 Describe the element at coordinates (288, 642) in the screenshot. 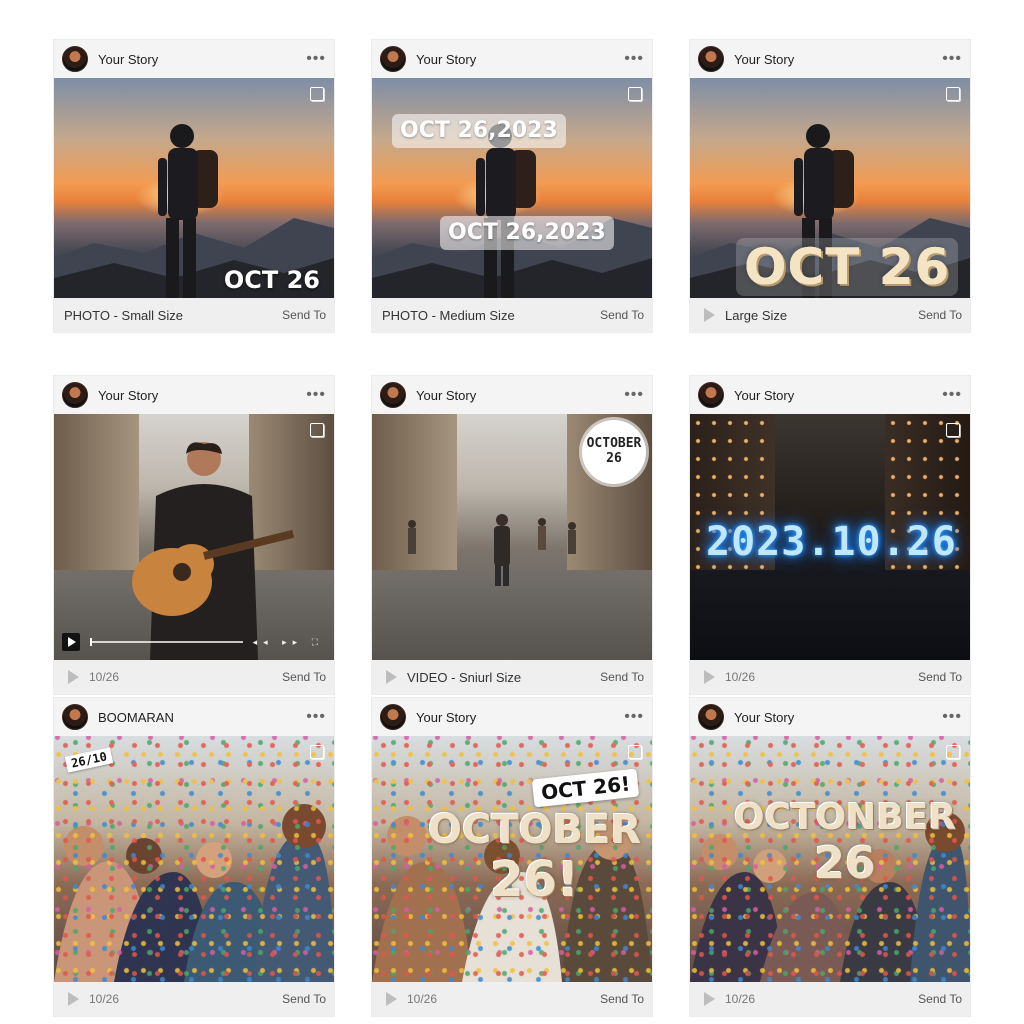

I see `video-settings-icons: ◂◂ ▸▸ ⛶` at that location.